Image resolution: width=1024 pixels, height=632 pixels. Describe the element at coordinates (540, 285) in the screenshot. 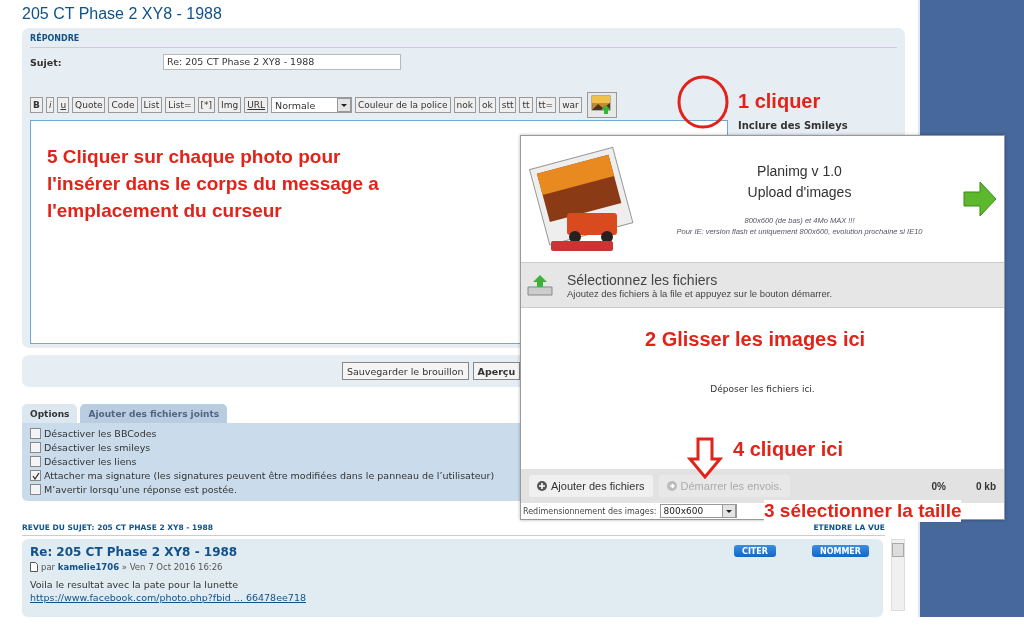

I see `upload-tray-icon` at that location.